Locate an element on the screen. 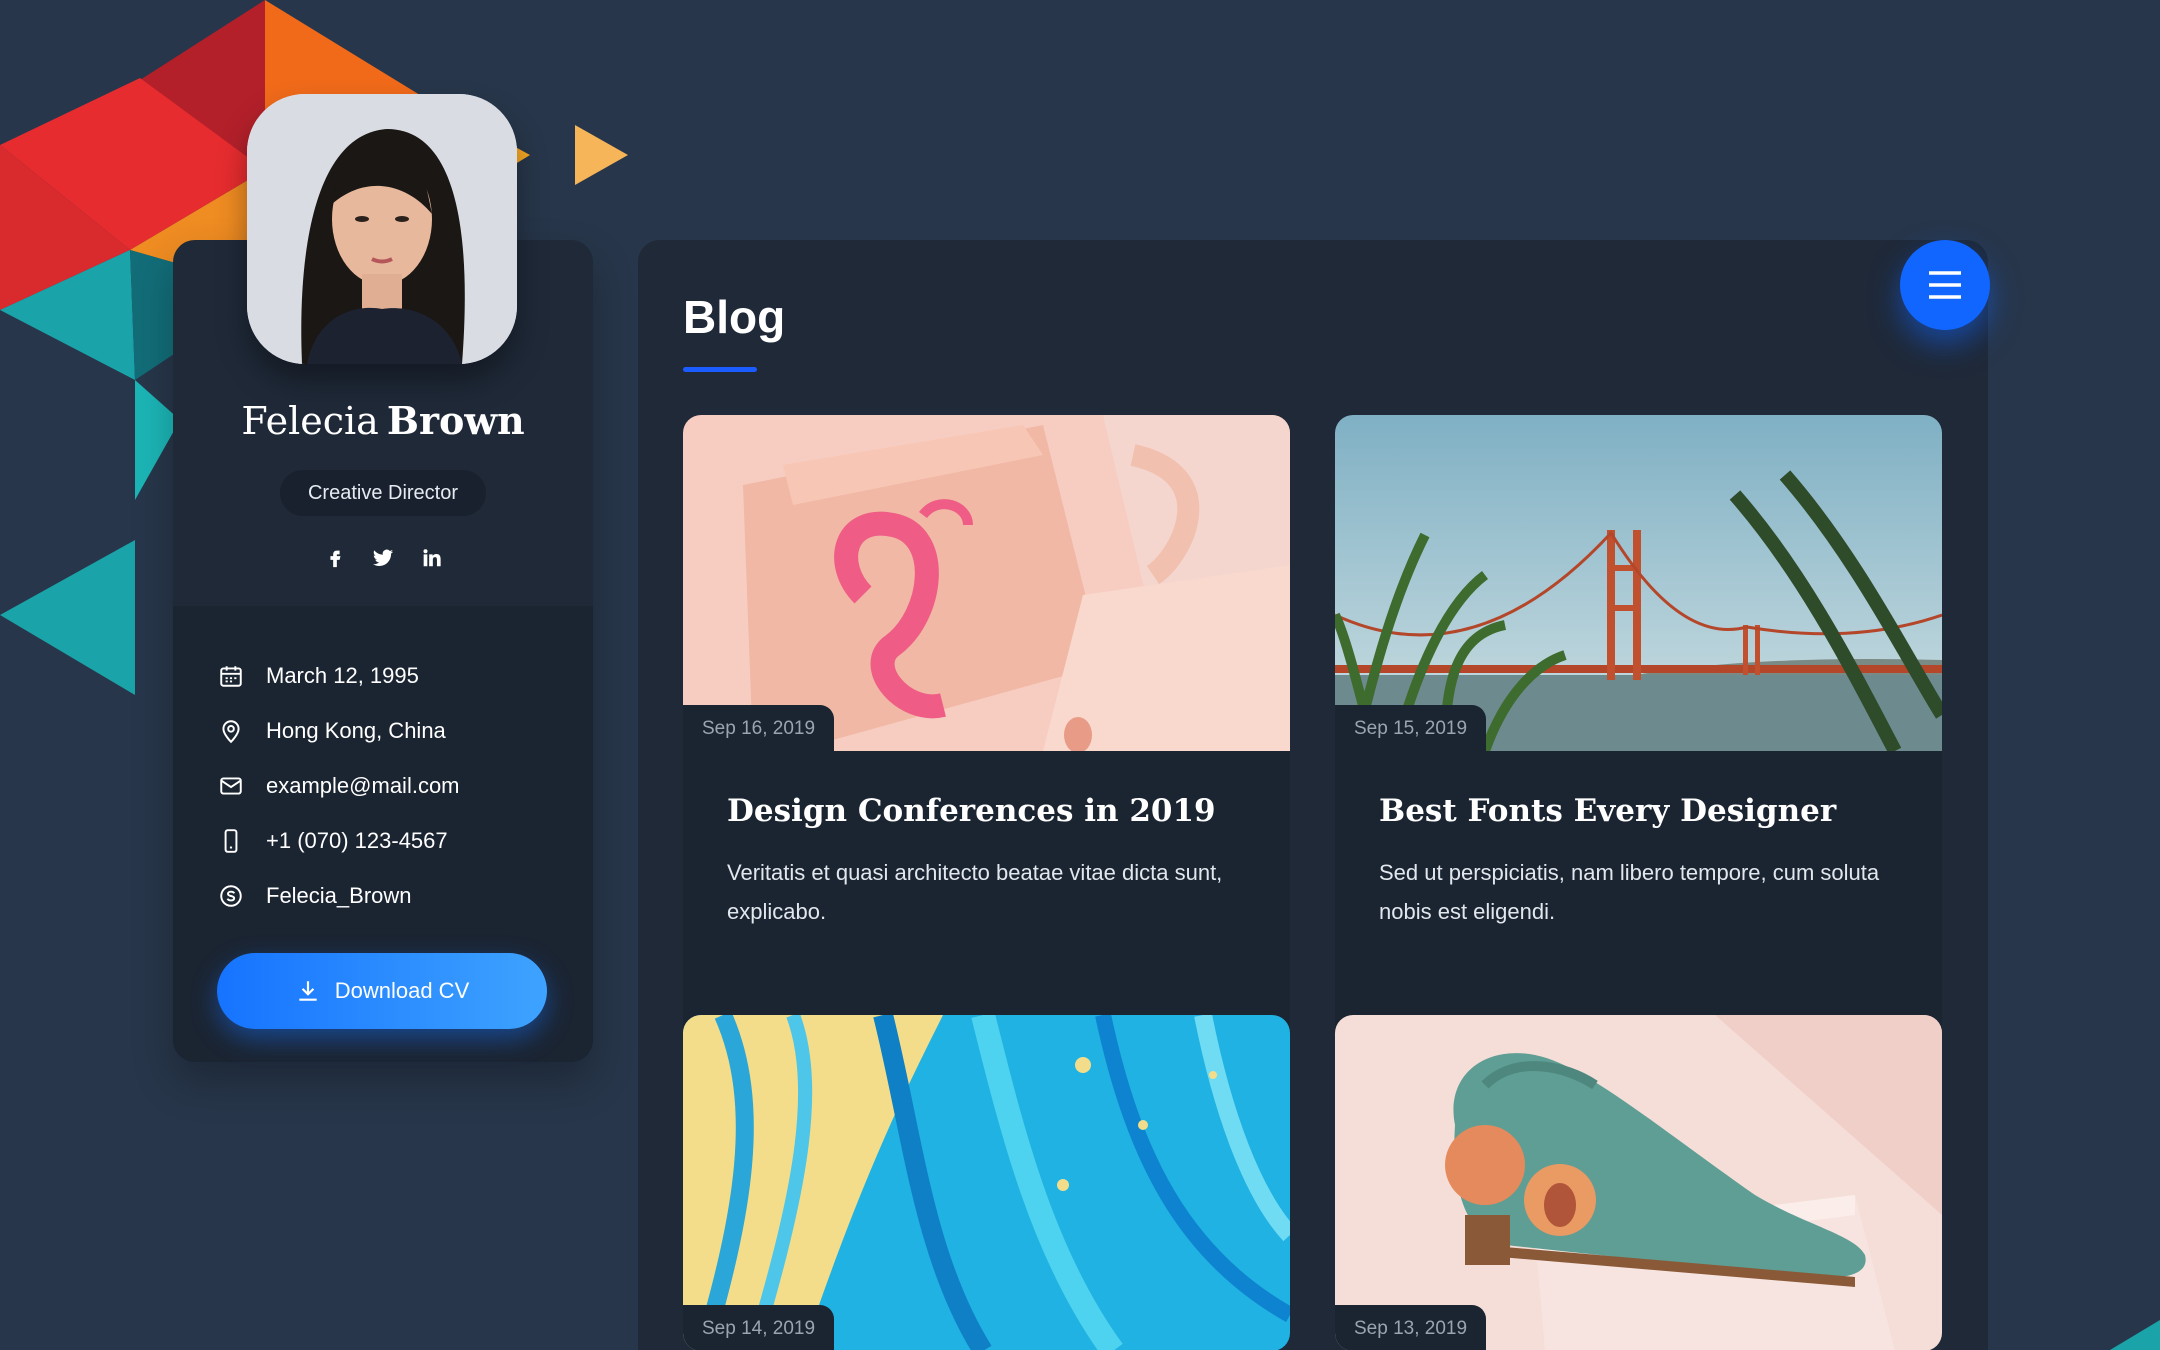  hamburger-icon is located at coordinates (1945, 285).